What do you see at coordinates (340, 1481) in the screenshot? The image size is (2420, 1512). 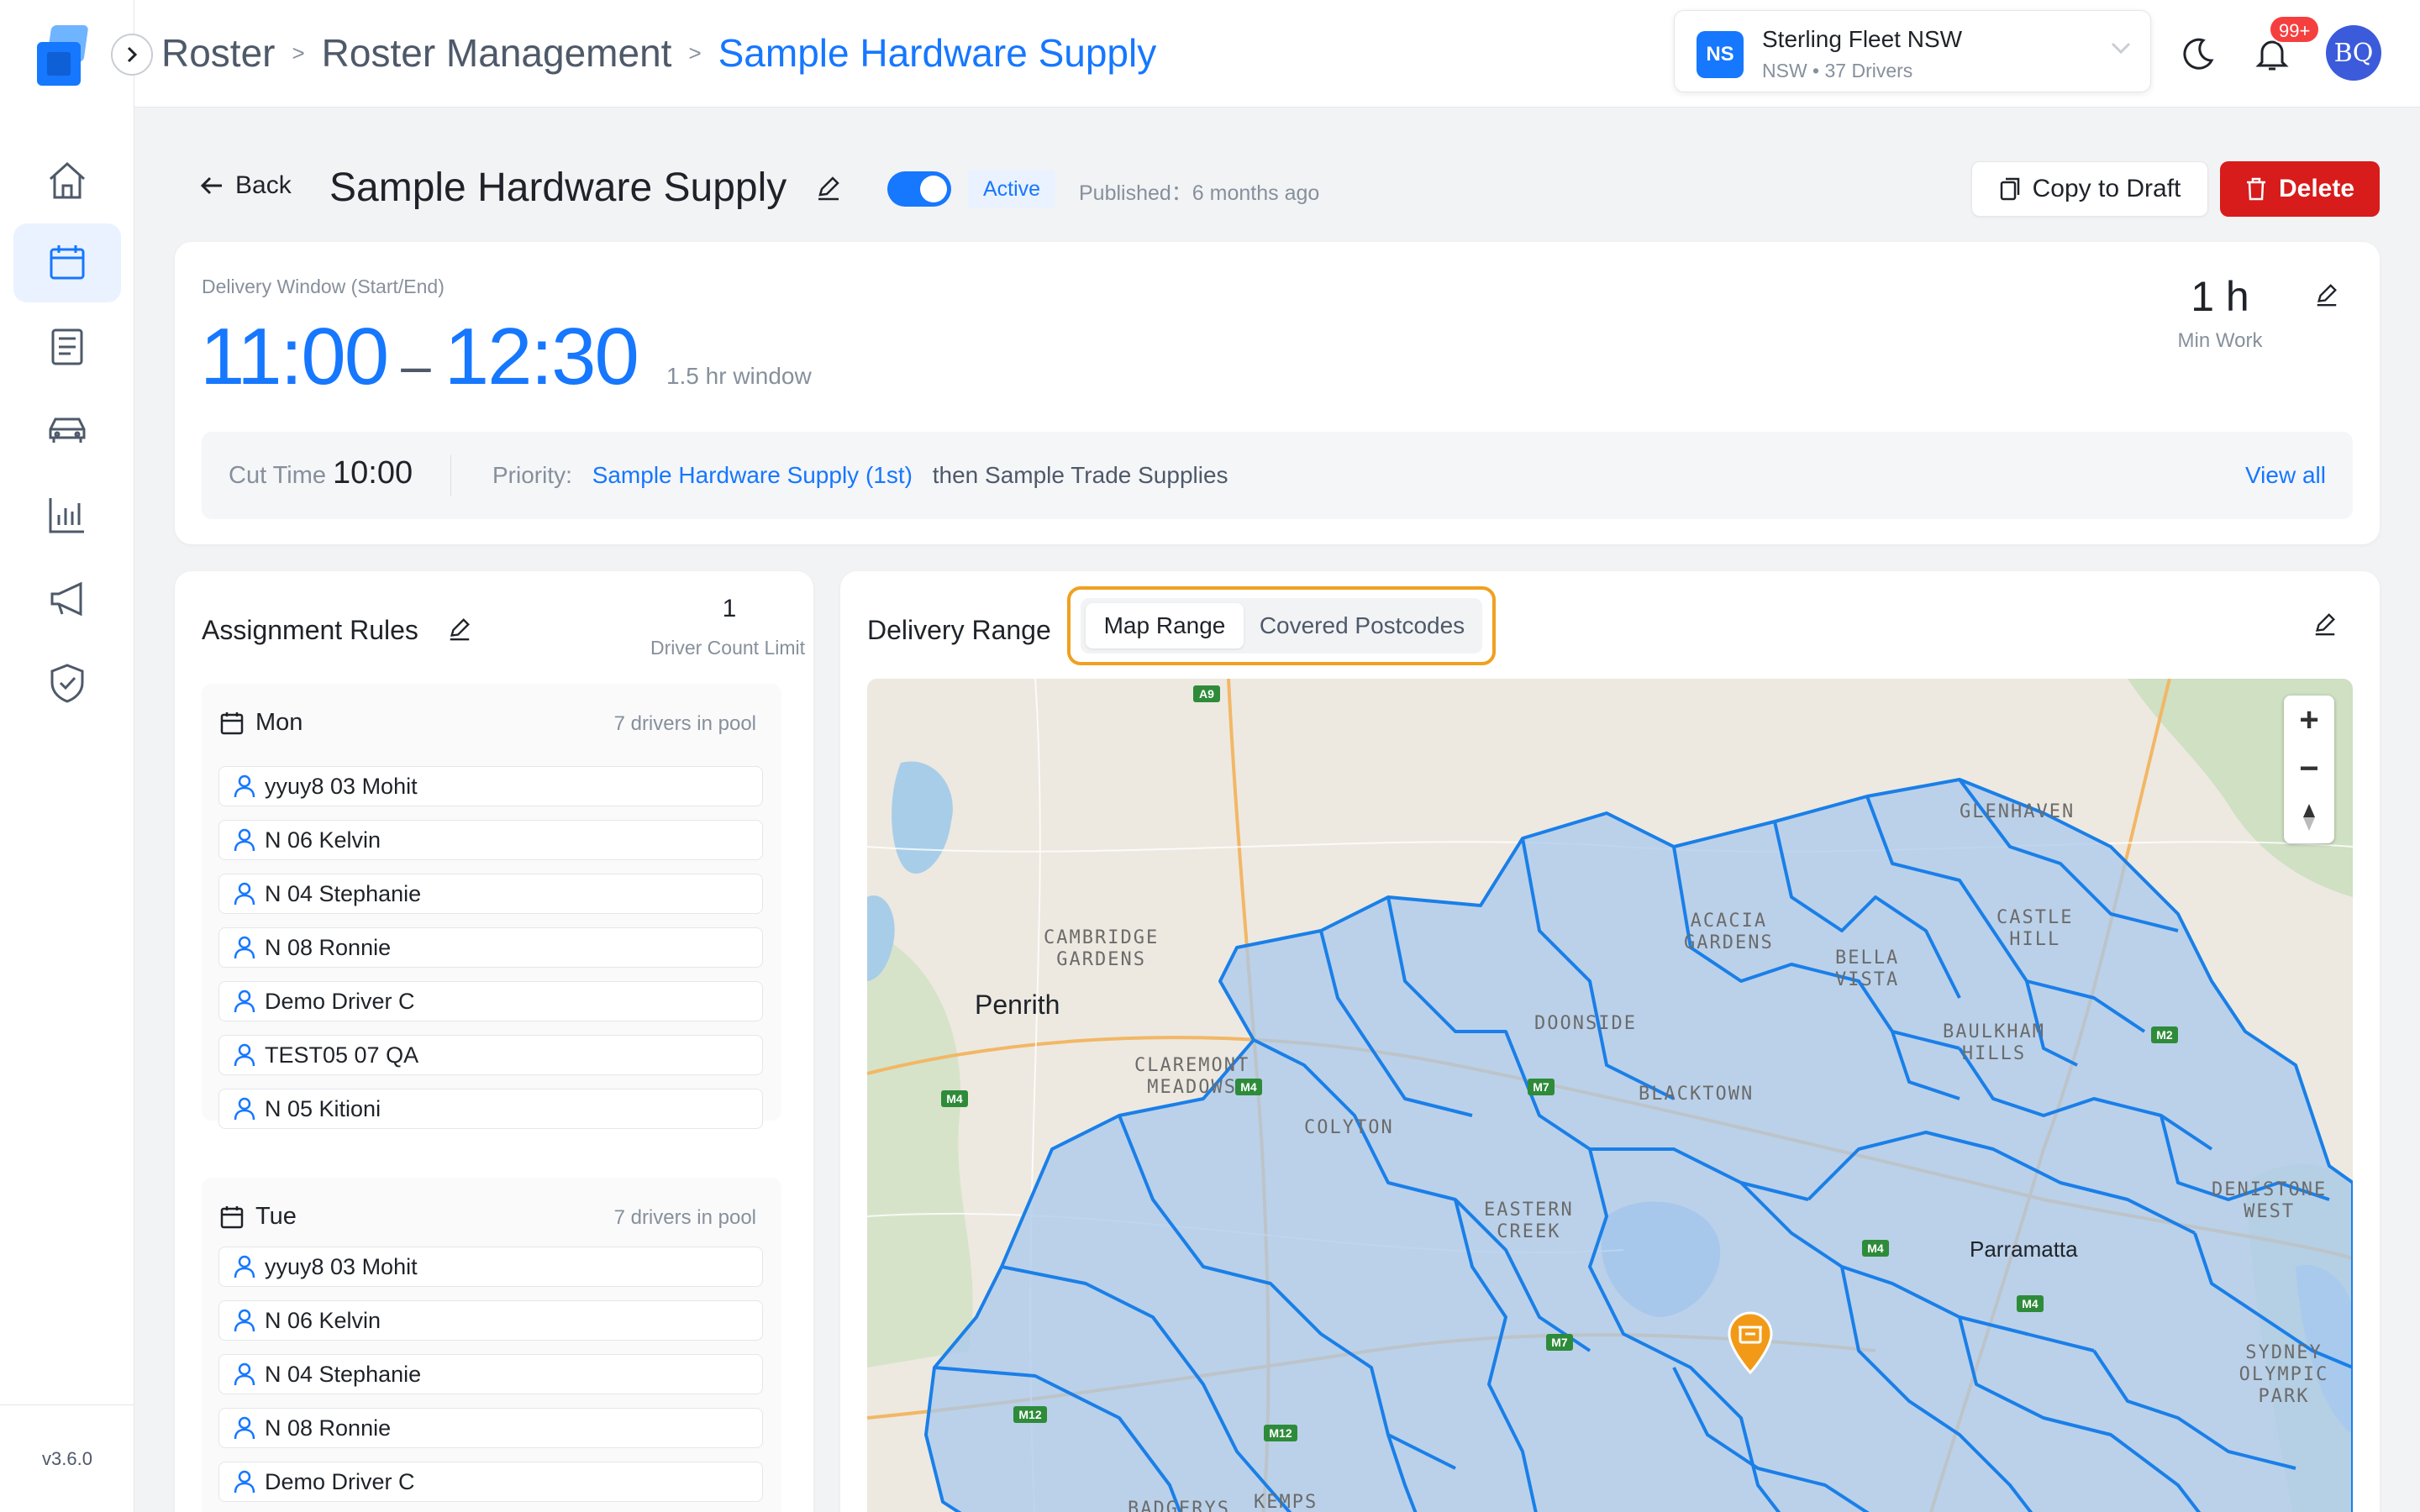 I see `driver-name: Demo Driver C` at bounding box center [340, 1481].